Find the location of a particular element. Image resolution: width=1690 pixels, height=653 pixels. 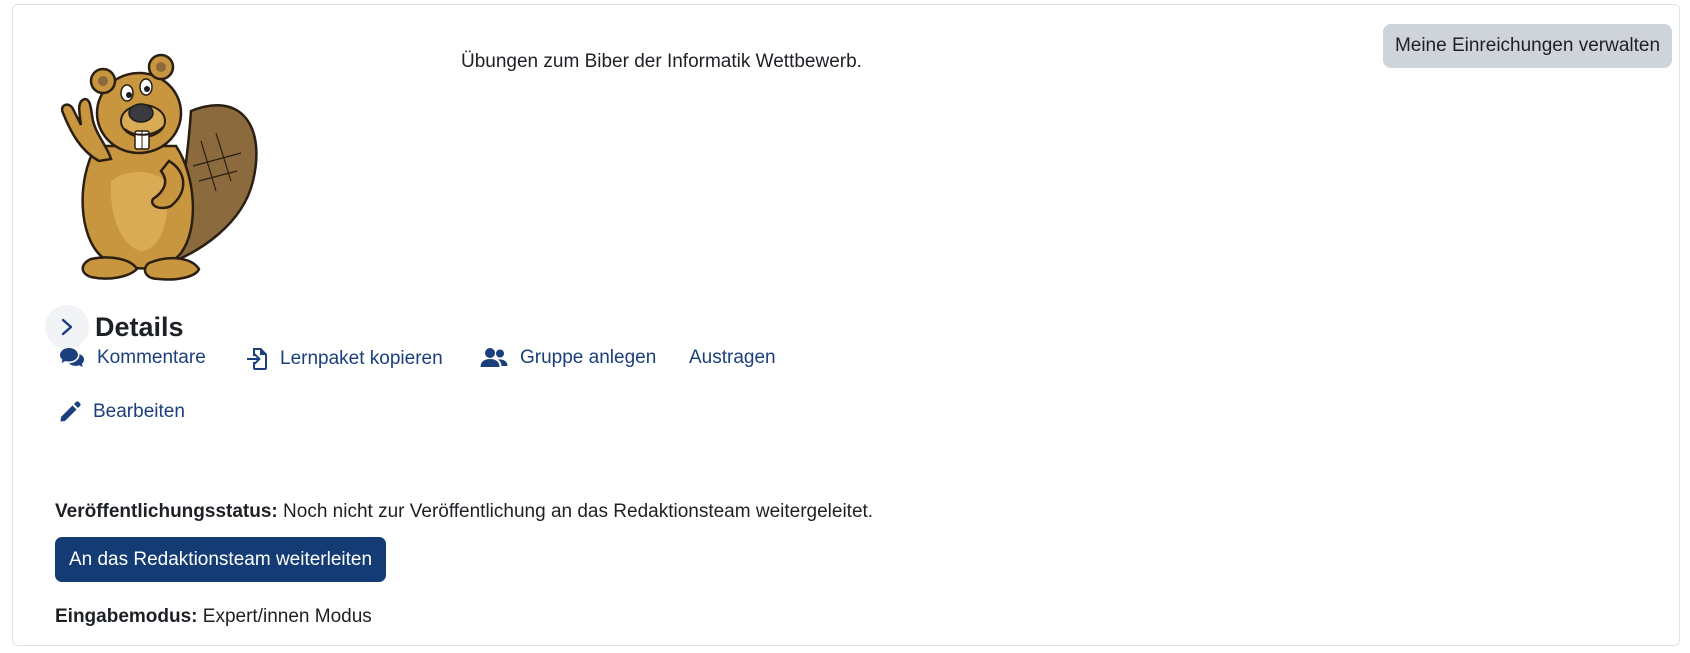

create-group-link: Gruppe anlegen is located at coordinates (568, 358).